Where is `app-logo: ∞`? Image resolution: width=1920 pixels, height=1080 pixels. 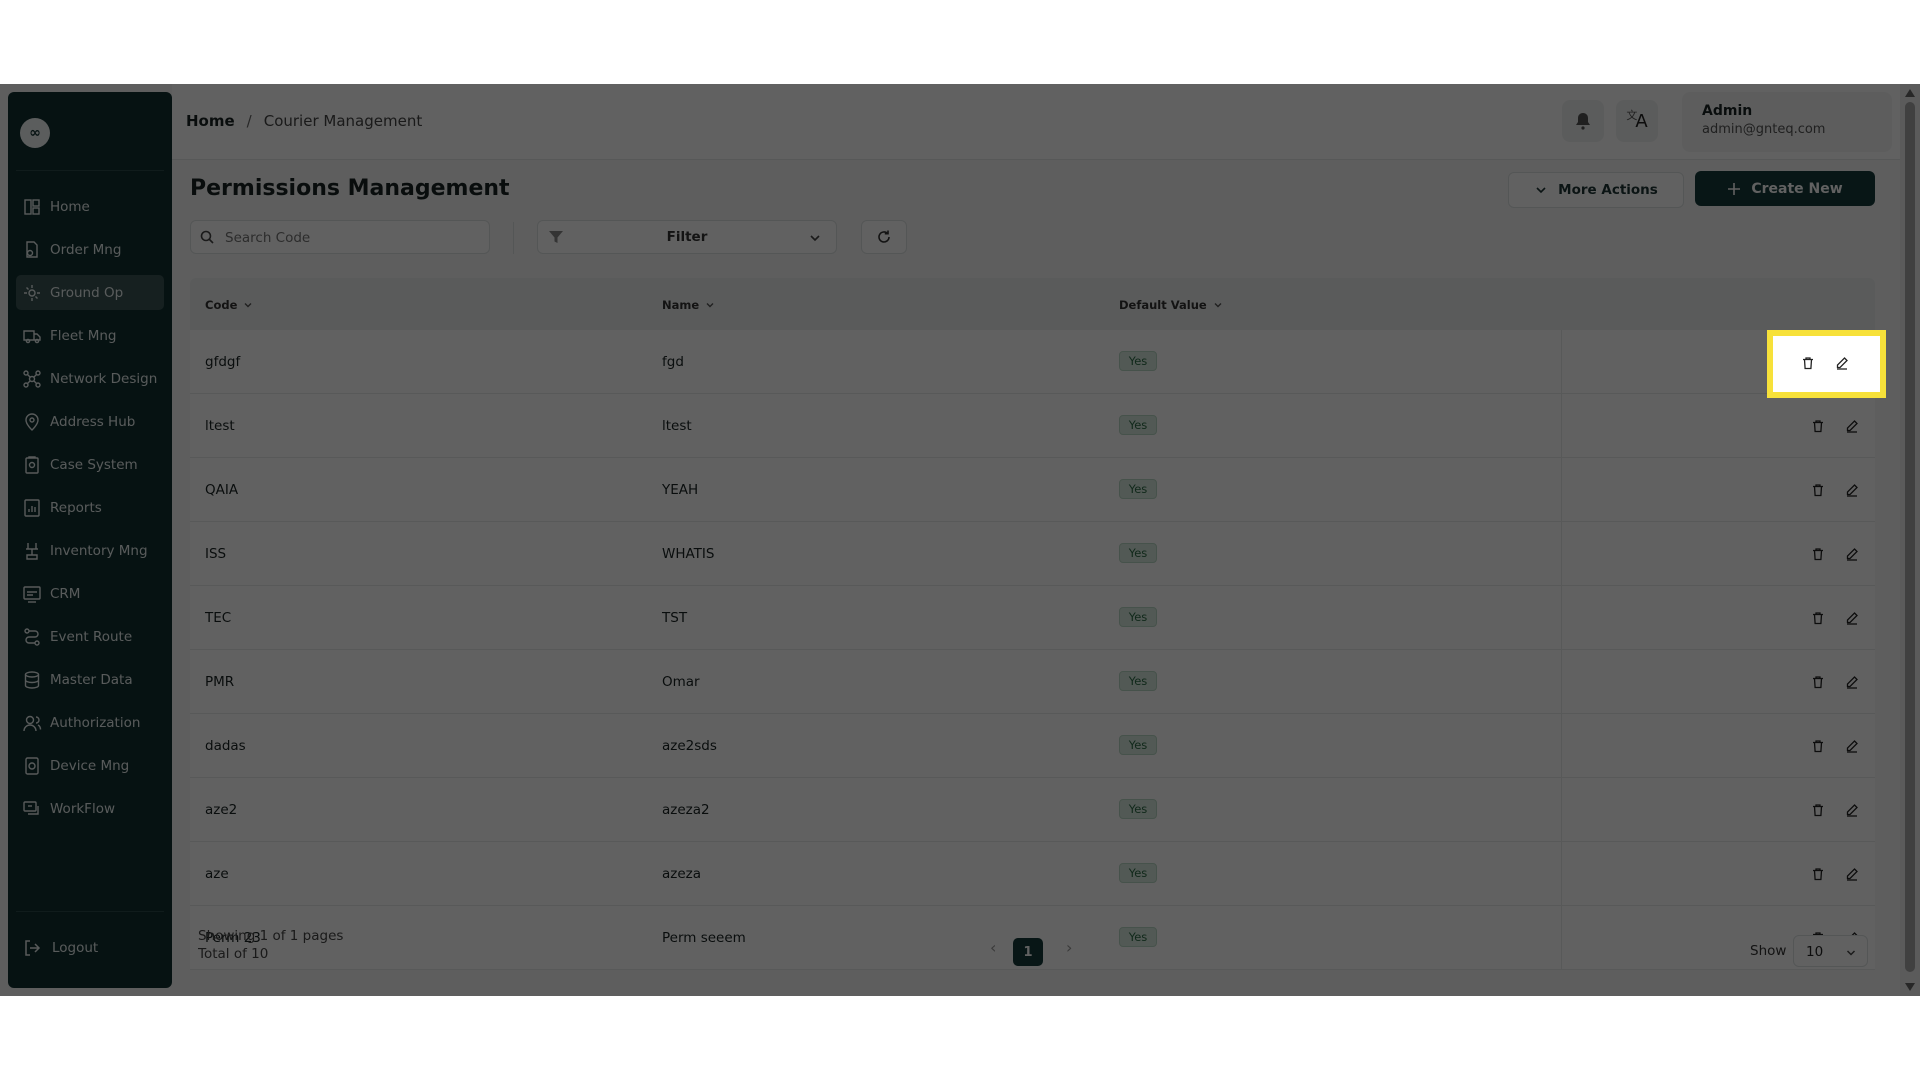
app-logo: ∞ is located at coordinates (35, 133).